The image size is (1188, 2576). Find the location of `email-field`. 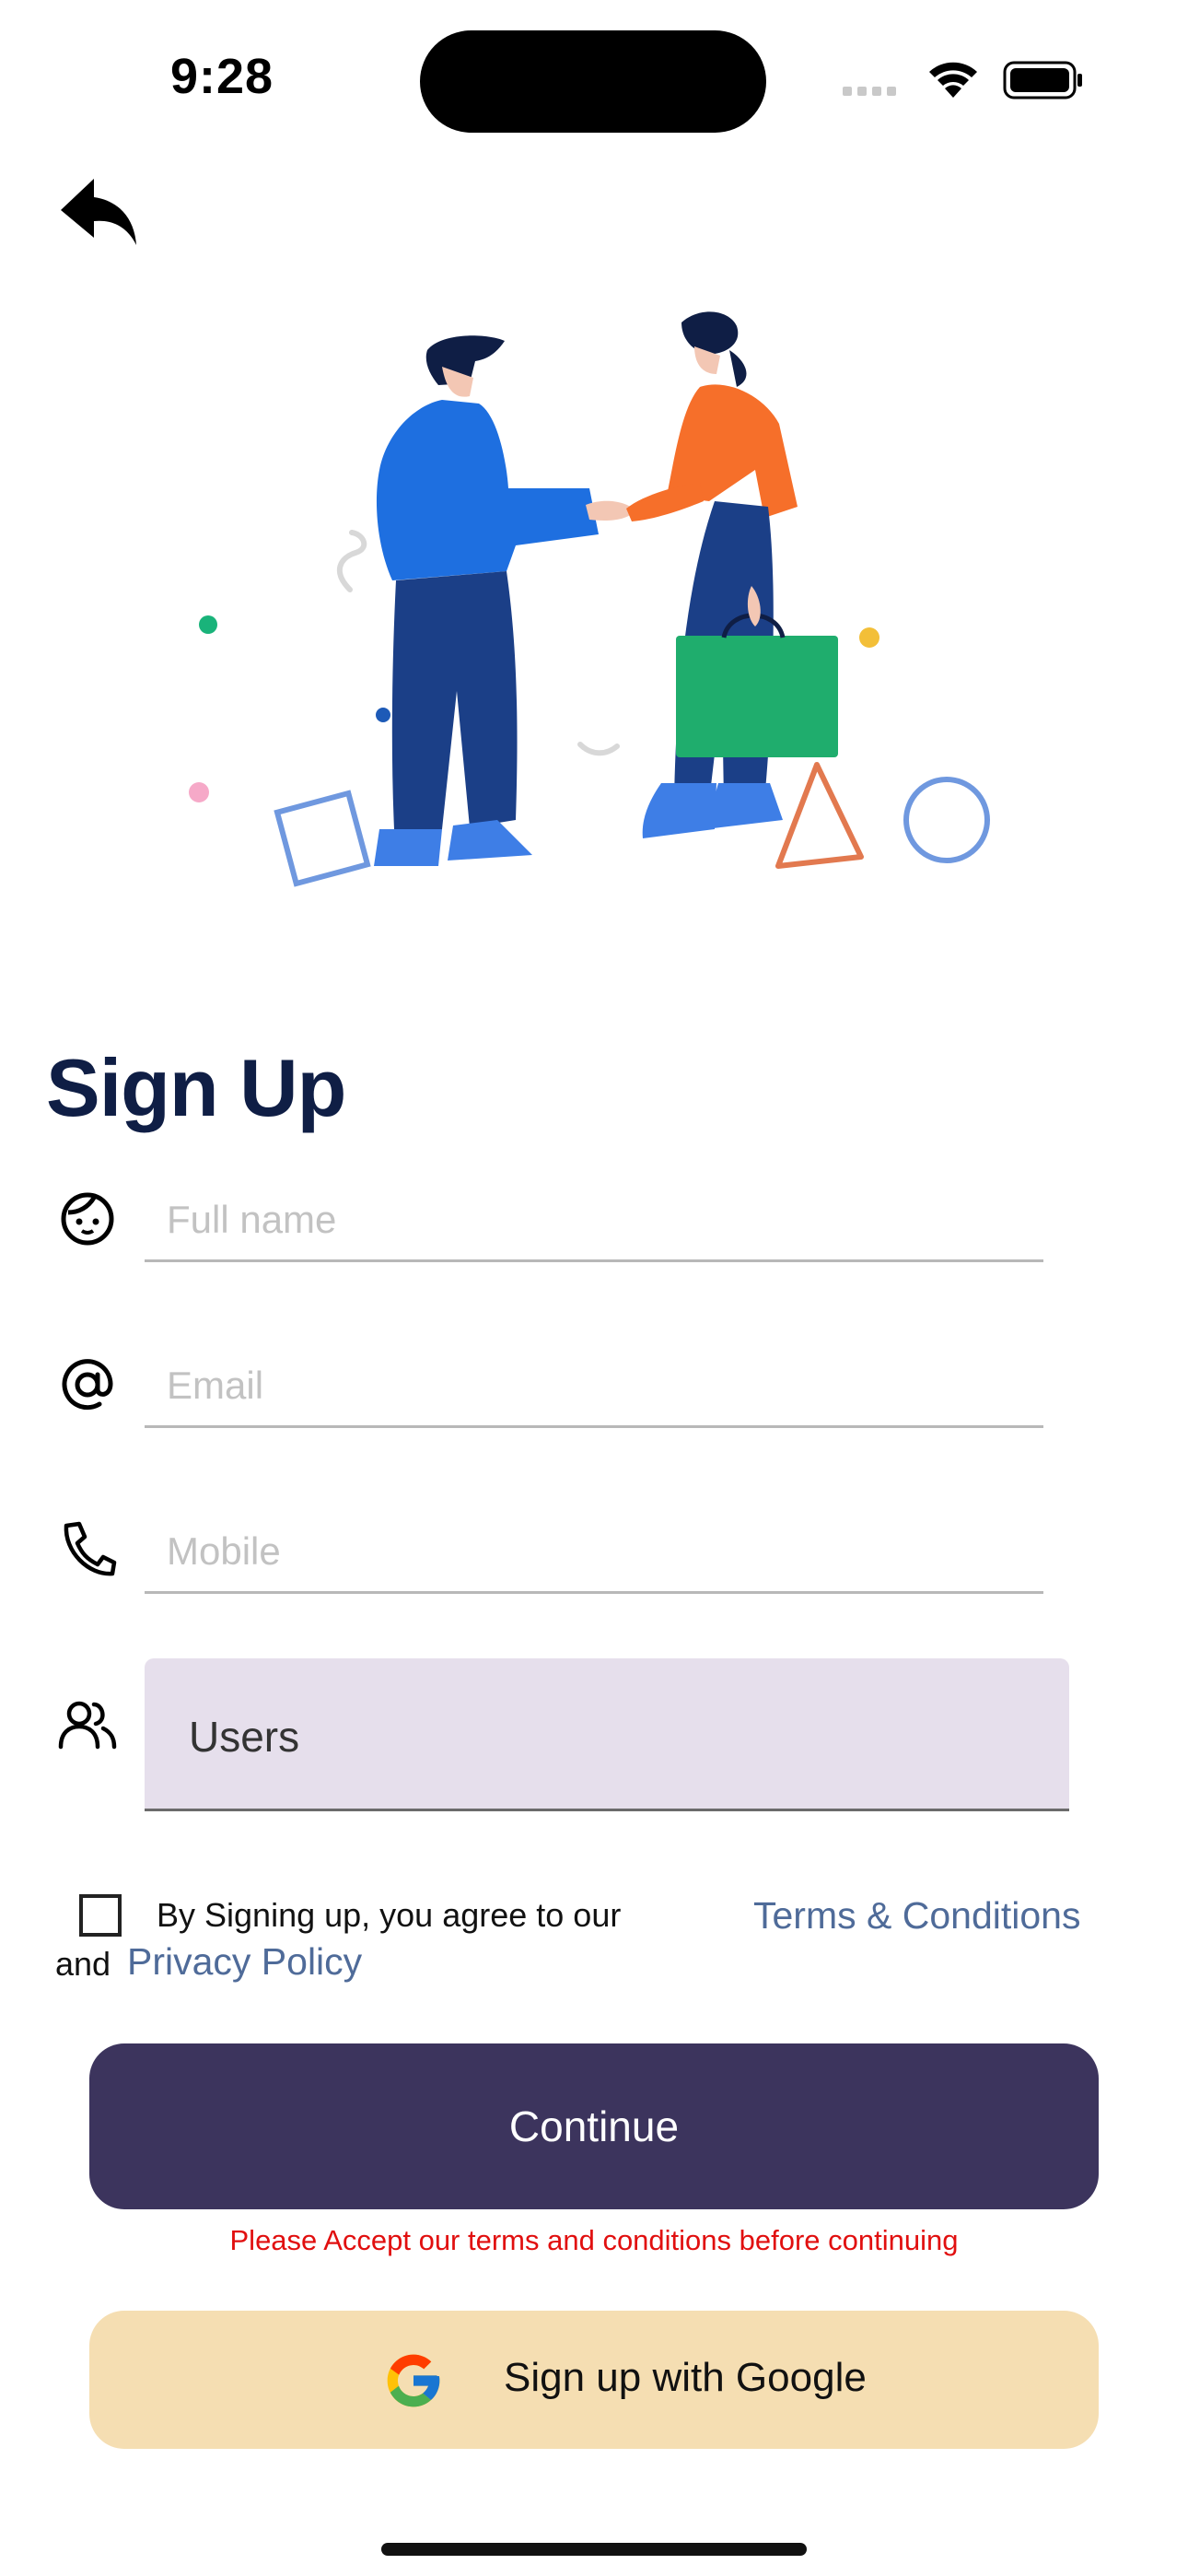

email-field is located at coordinates (594, 1386).